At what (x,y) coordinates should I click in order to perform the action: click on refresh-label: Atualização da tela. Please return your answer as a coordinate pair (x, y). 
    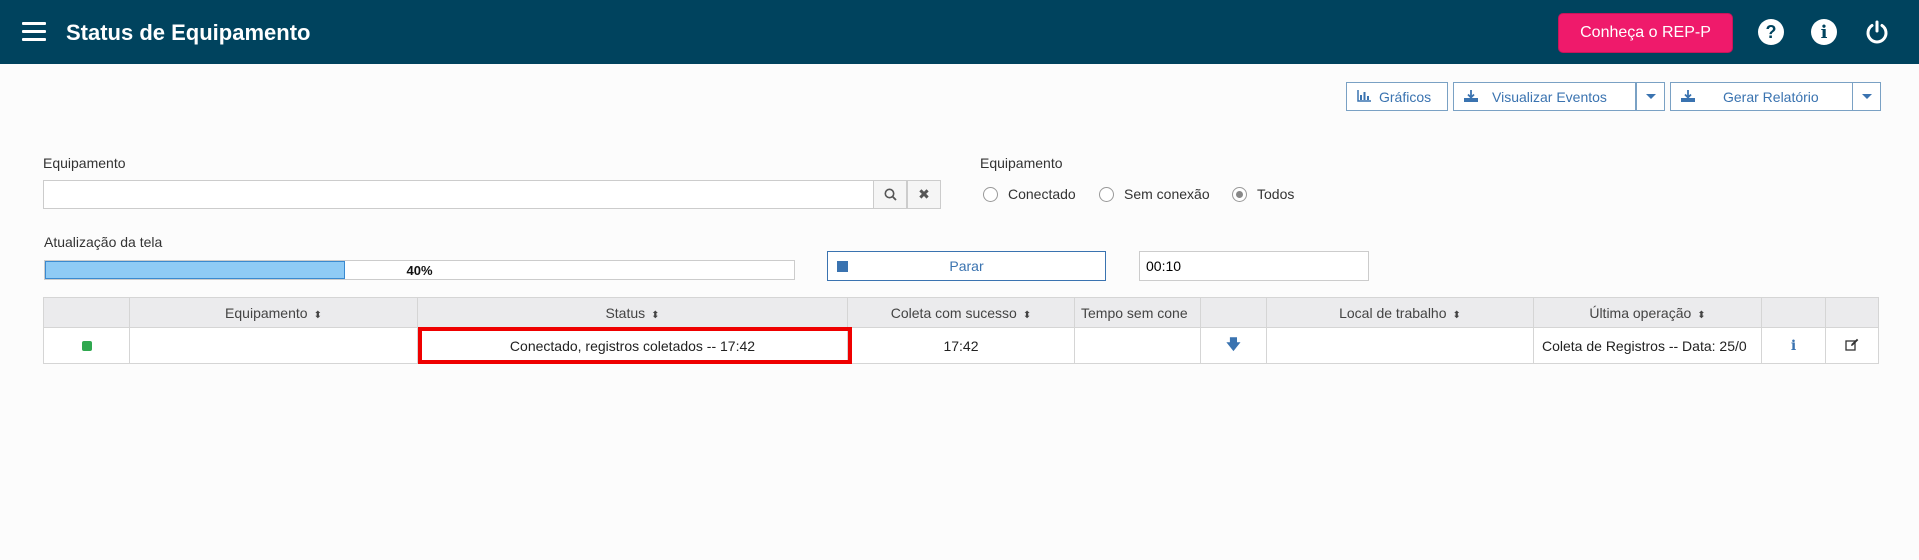
    Looking at the image, I should click on (103, 242).